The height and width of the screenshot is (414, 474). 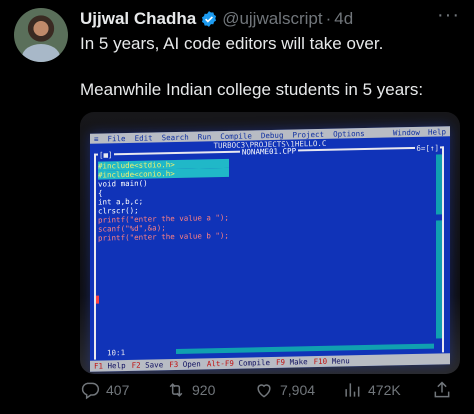 What do you see at coordinates (292, 362) in the screenshot?
I see `fkey-make: F9 Make` at bounding box center [292, 362].